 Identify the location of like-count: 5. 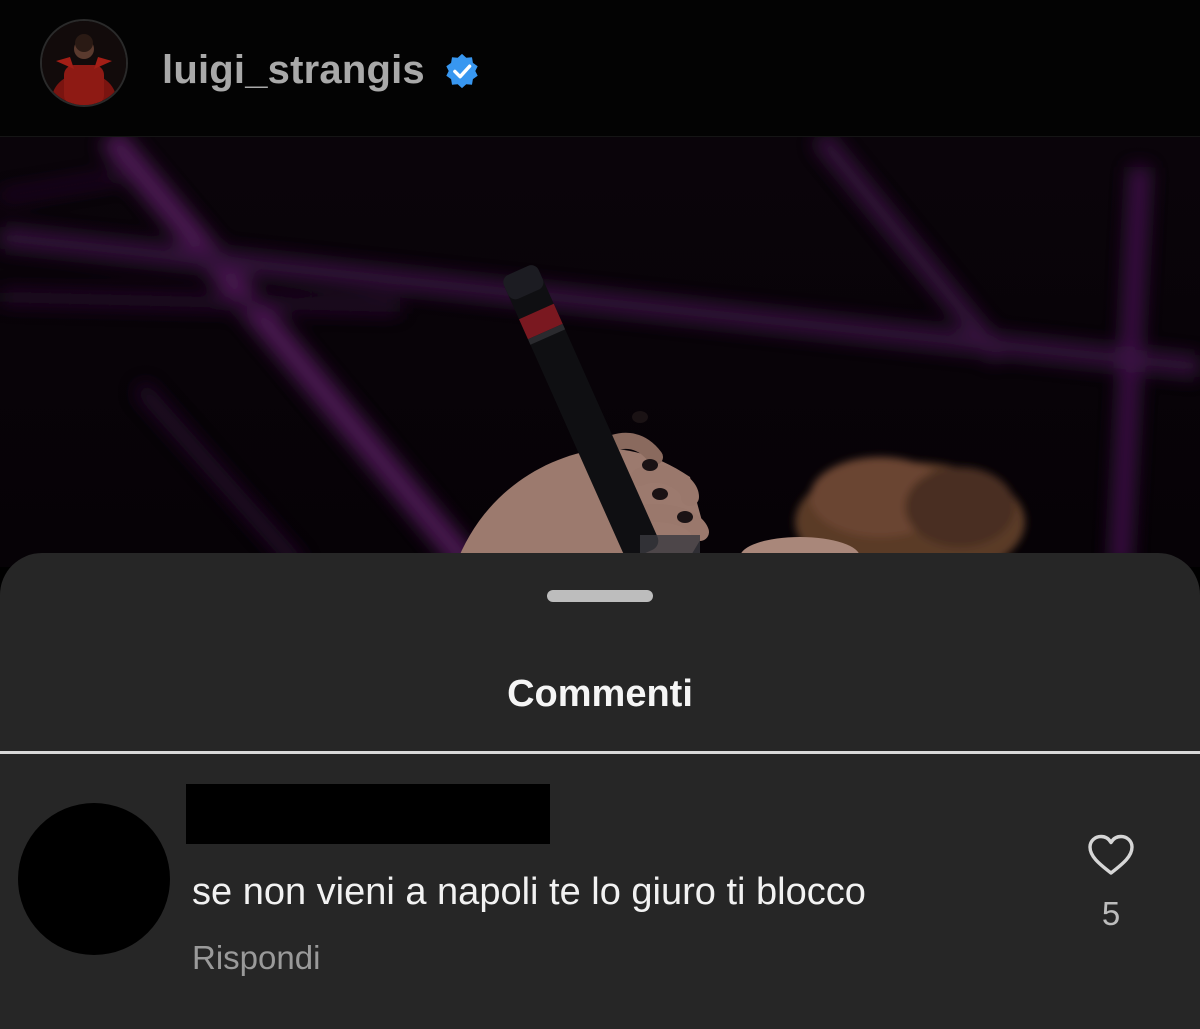
(1111, 913).